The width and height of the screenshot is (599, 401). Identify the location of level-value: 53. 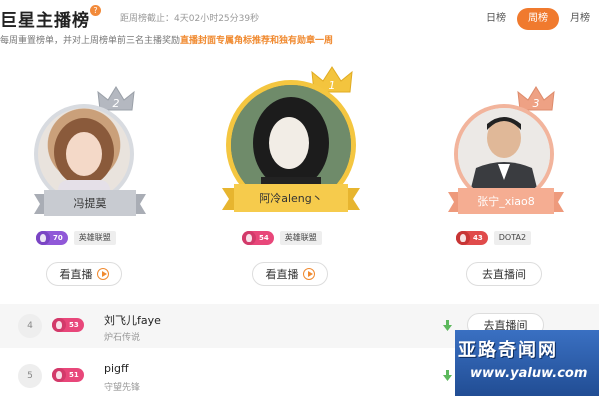
(74, 325).